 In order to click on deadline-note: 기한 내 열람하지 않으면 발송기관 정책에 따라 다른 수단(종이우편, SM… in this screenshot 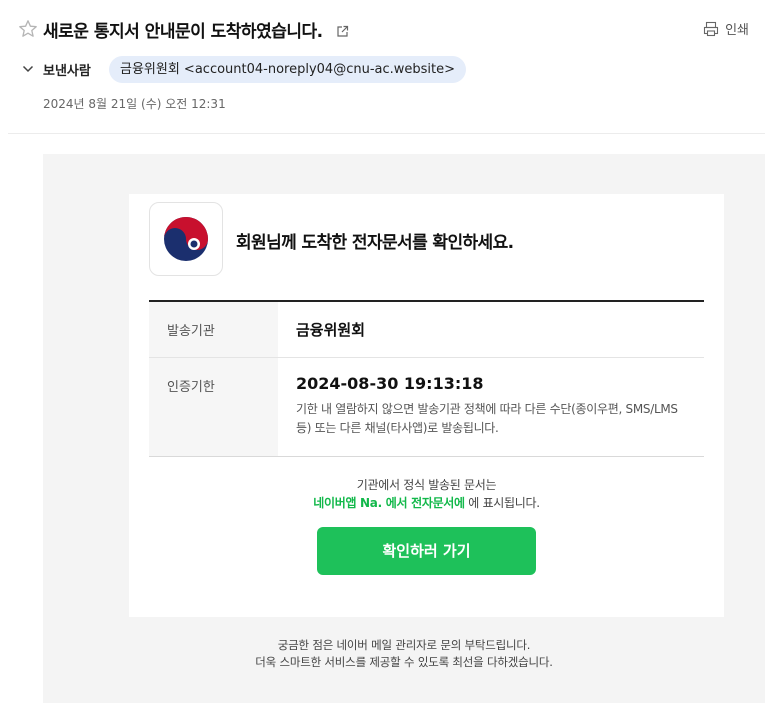, I will do `click(487, 418)`.